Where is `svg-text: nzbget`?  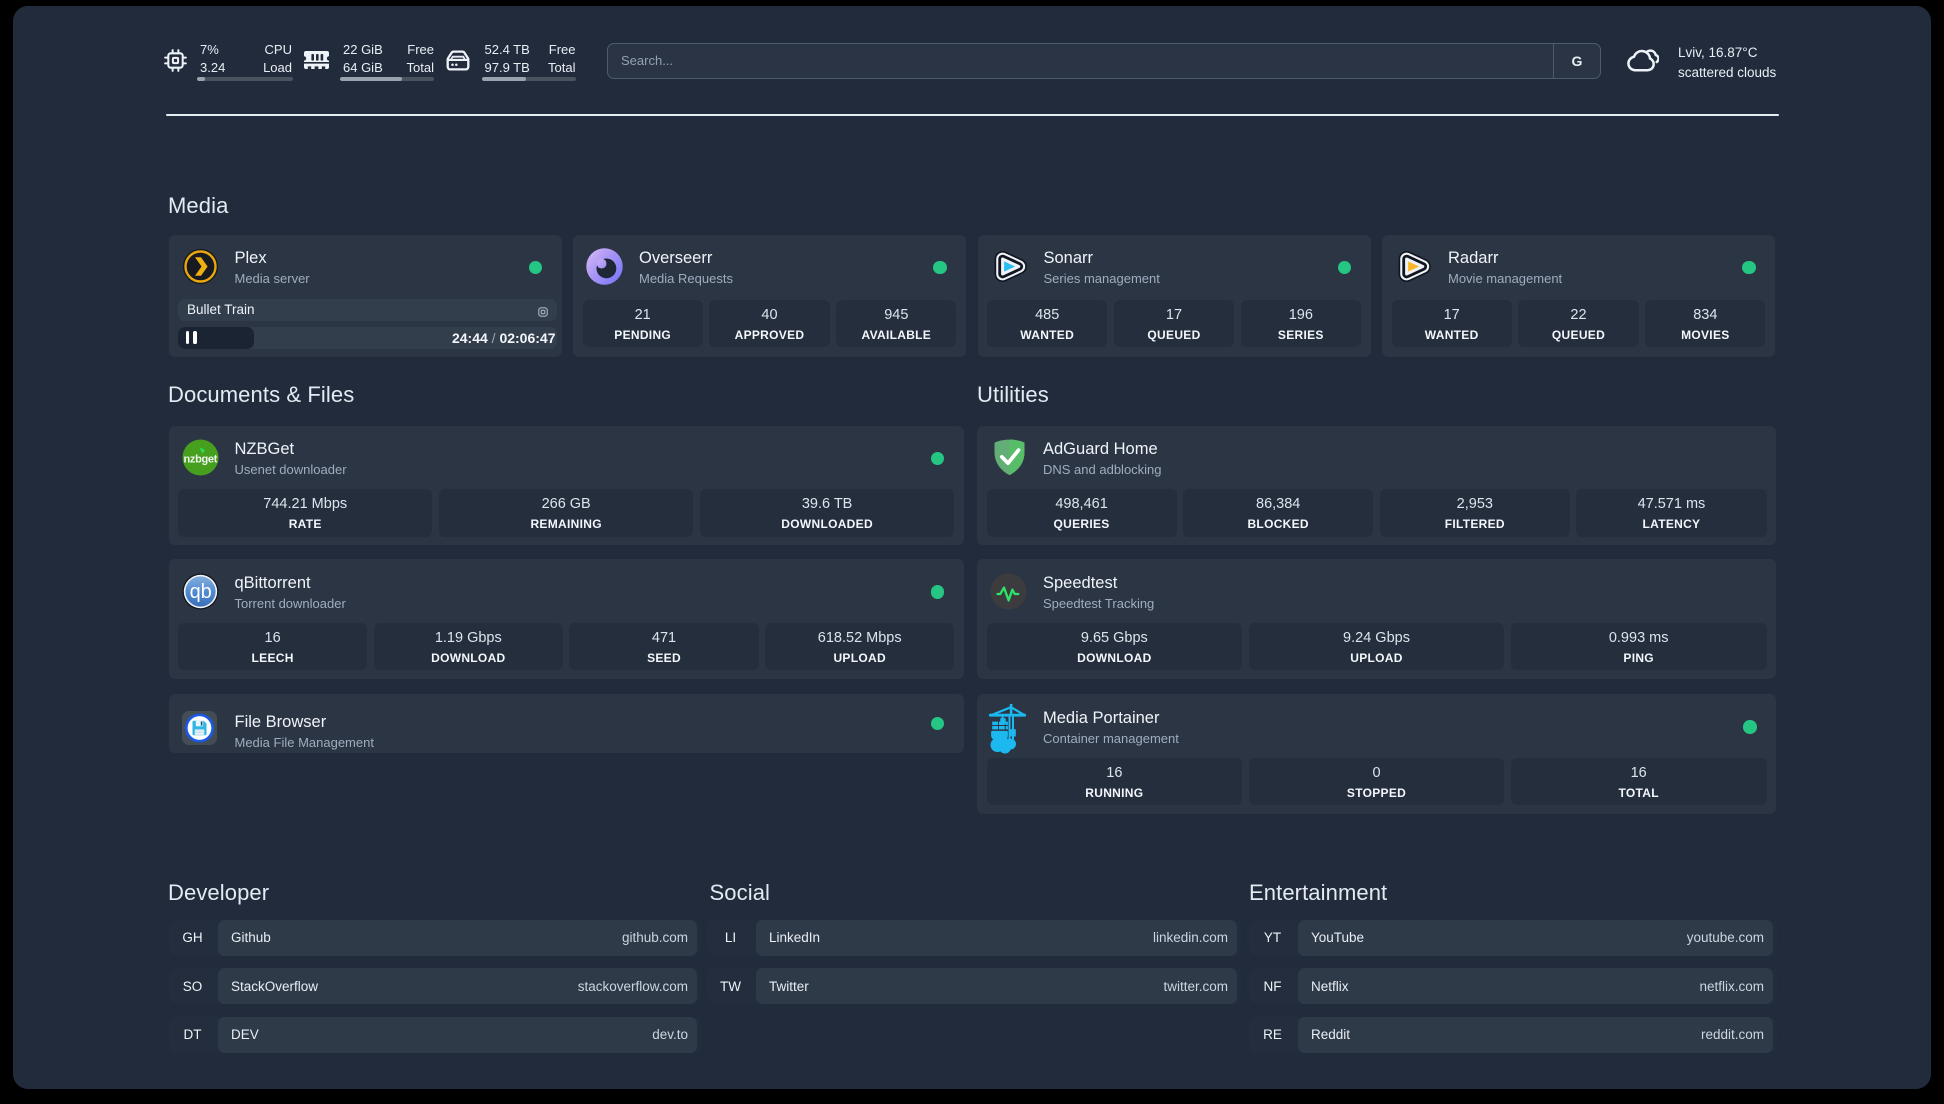
svg-text: nzbget is located at coordinates (200, 460).